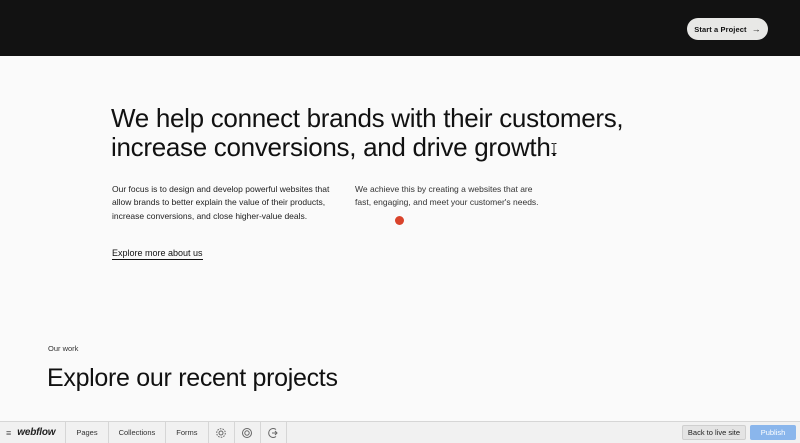  What do you see at coordinates (400, 28) in the screenshot?
I see `site-header: Start a Project →` at bounding box center [400, 28].